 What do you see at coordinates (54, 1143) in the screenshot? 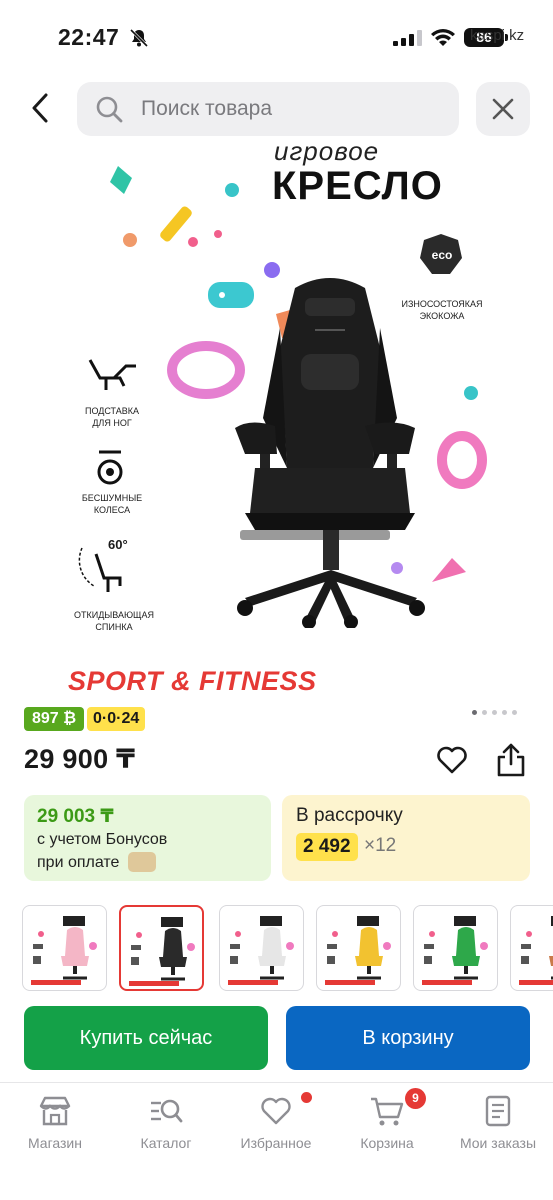
I see `tab-store-label: Магазин` at bounding box center [54, 1143].